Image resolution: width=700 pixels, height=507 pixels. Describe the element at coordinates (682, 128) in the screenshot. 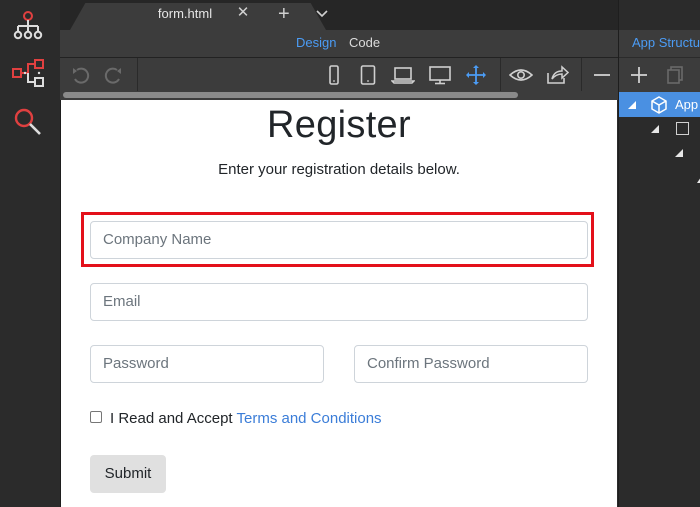

I see `tree-item-checkbox-icon` at that location.